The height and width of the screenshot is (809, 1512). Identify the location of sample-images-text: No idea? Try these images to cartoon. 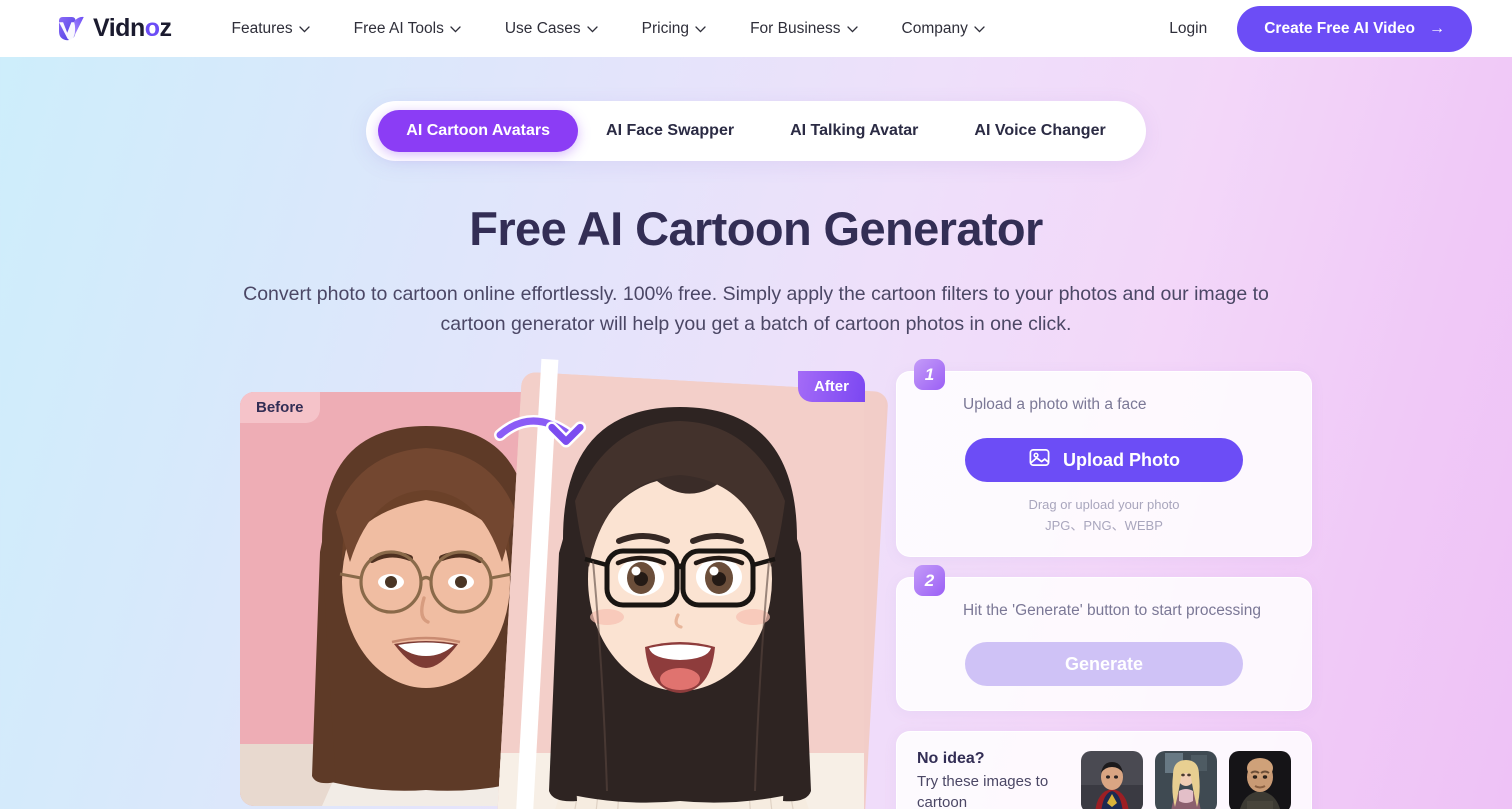
(992, 779).